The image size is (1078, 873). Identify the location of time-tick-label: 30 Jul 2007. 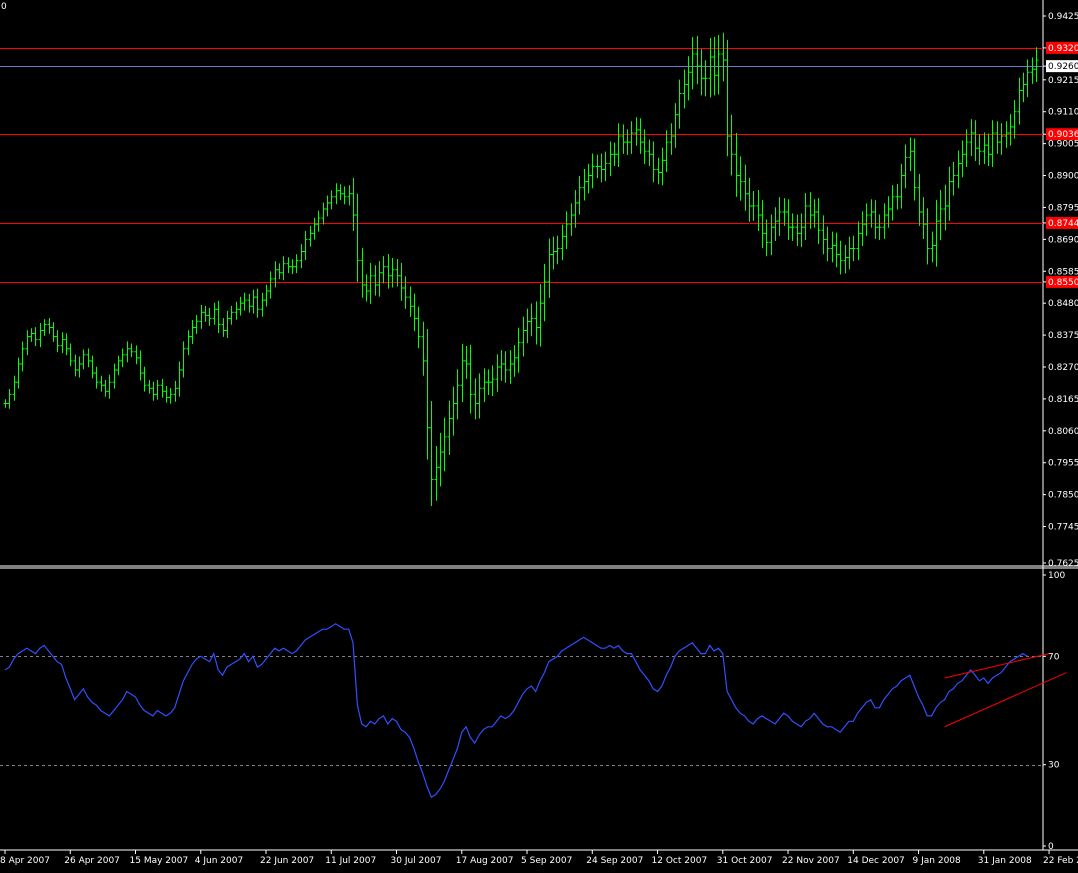
(416, 861).